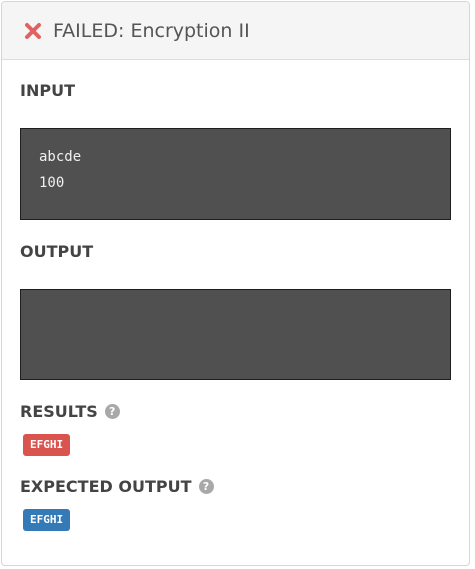  I want to click on results-badge: EFGHI, so click(47, 445).